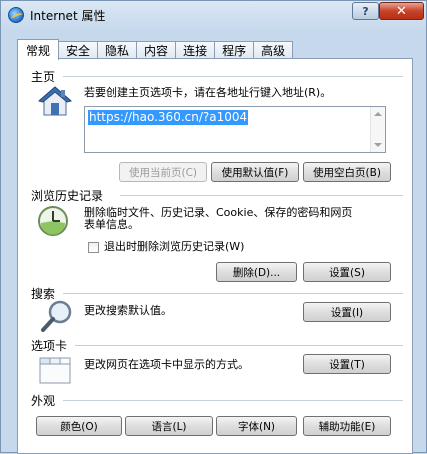 The width and height of the screenshot is (427, 454). Describe the element at coordinates (347, 312) in the screenshot. I see `search-settings-button: 设置(I)` at that location.